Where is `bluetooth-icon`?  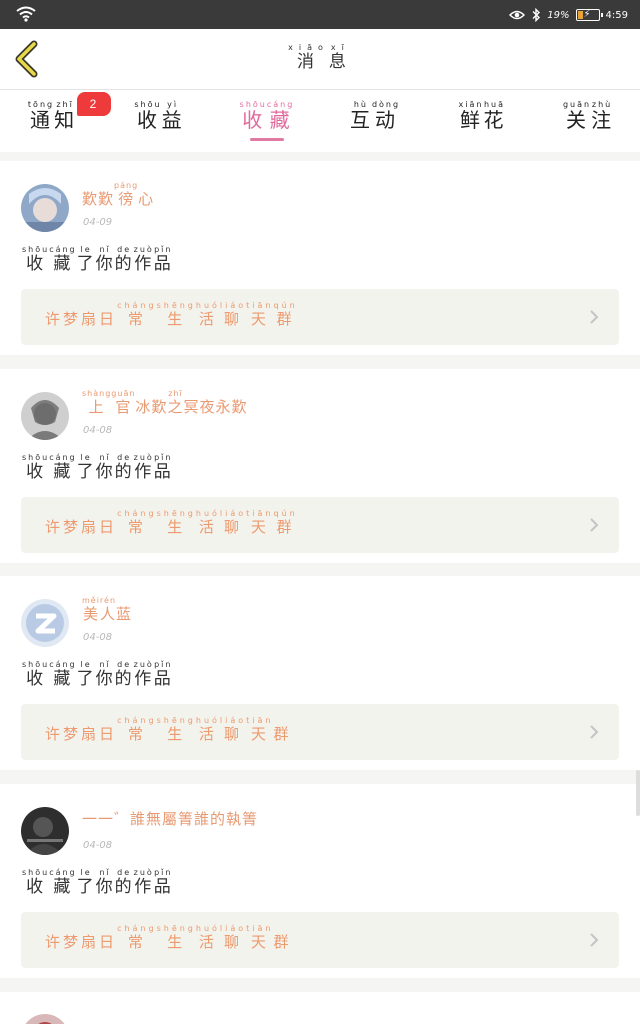 bluetooth-icon is located at coordinates (536, 15).